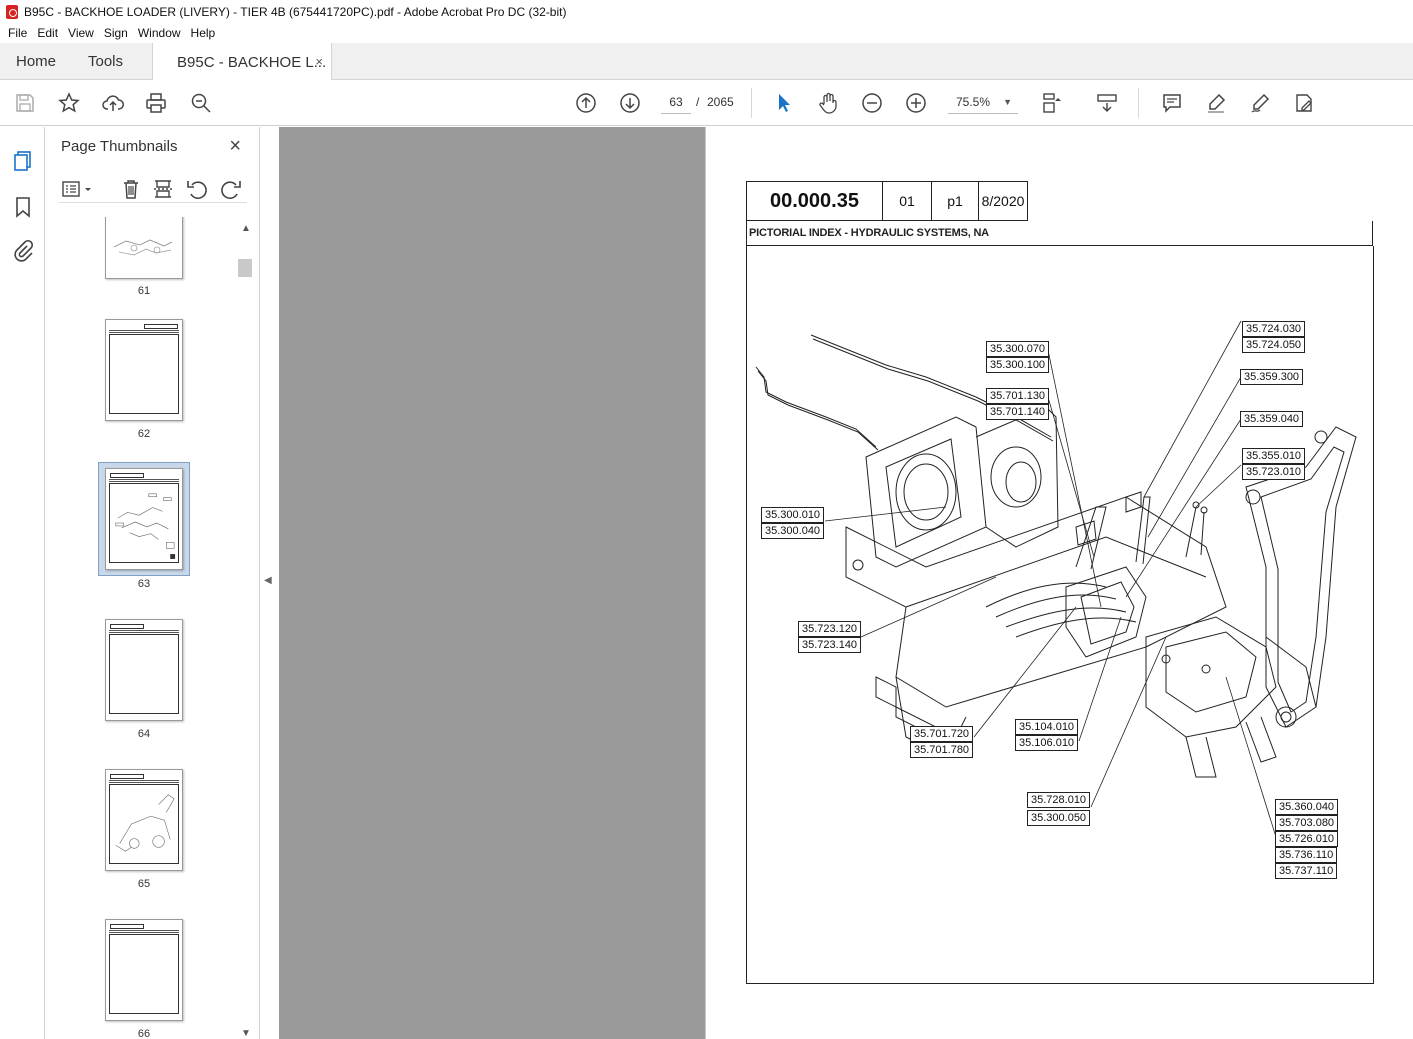 The width and height of the screenshot is (1413, 1039). Describe the element at coordinates (156, 103) in the screenshot. I see `print-icon` at that location.